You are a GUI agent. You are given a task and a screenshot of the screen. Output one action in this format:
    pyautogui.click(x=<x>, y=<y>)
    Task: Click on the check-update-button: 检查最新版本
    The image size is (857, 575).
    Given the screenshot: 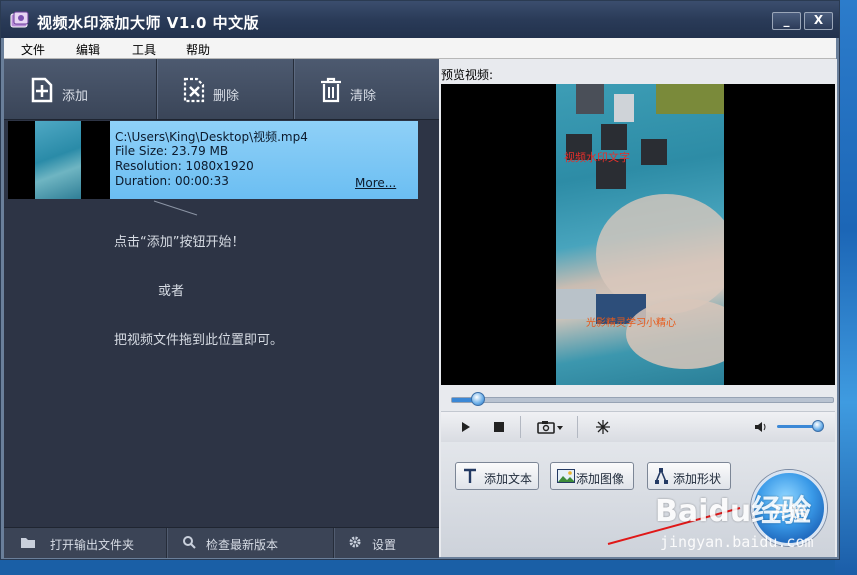 What is the action you would take?
    pyautogui.click(x=242, y=544)
    